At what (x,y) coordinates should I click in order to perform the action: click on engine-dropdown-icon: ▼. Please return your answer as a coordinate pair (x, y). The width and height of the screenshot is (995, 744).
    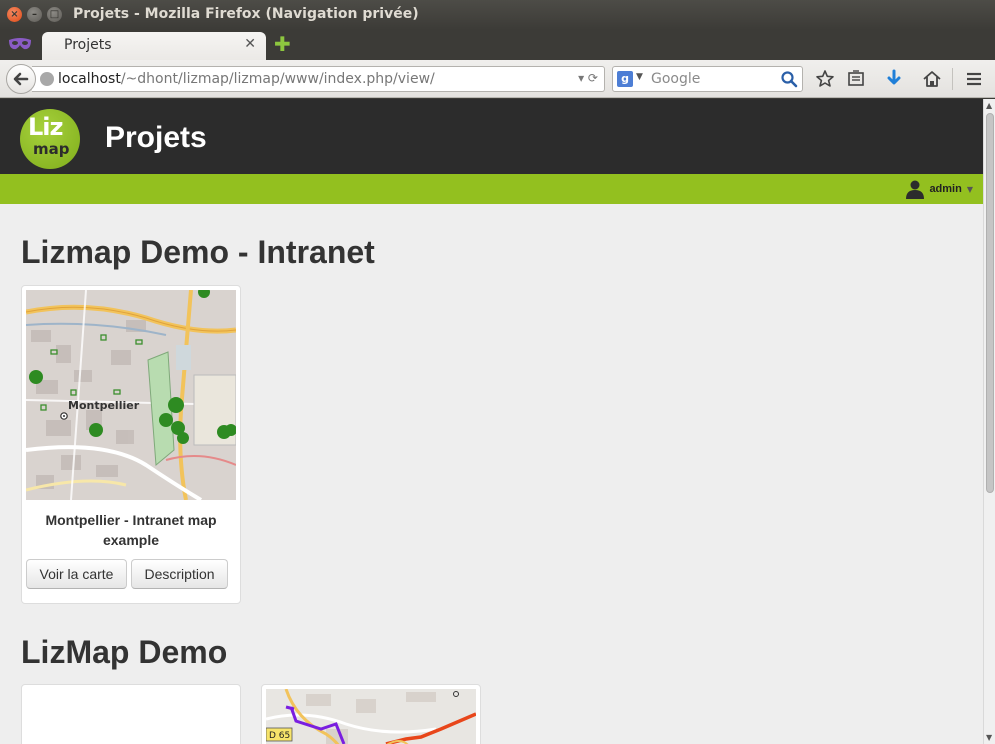
    Looking at the image, I should click on (639, 77).